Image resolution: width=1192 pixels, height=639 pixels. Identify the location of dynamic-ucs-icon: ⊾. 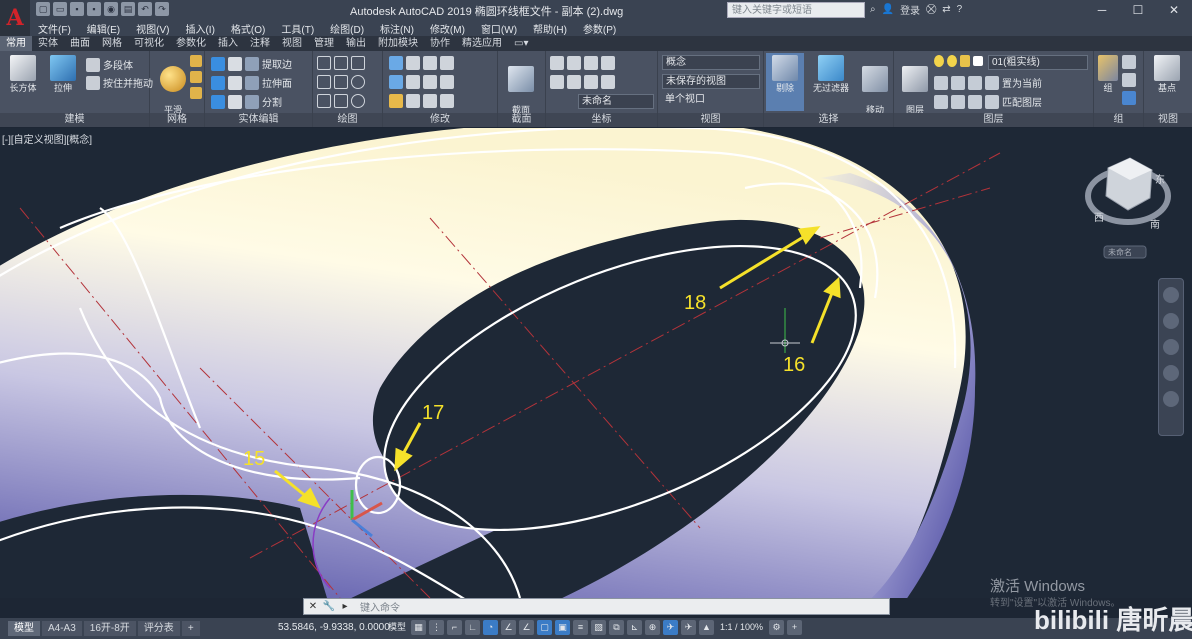
(635, 627).